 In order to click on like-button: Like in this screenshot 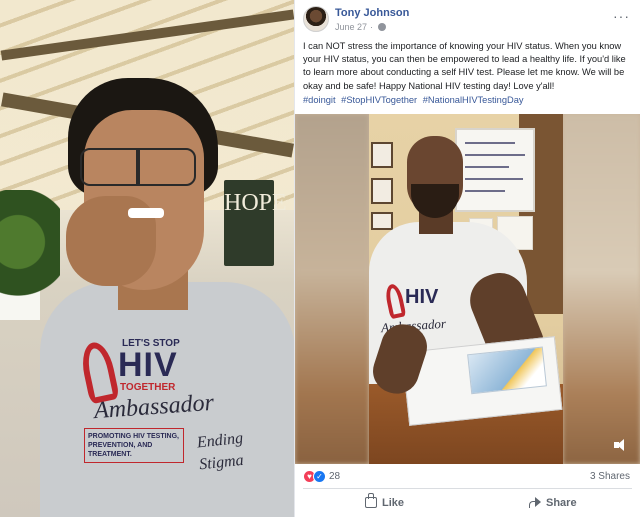, I will do `click(384, 503)`.